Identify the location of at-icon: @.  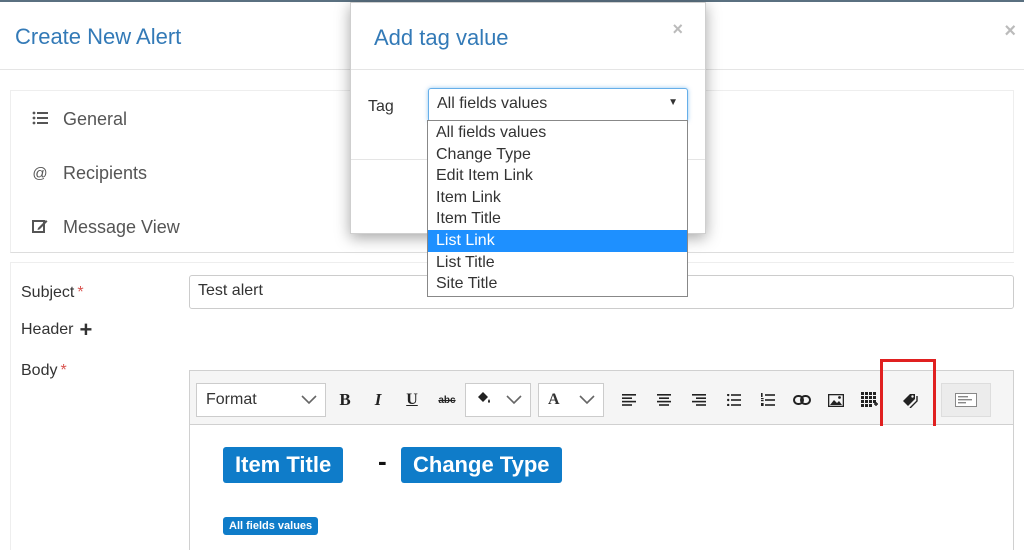
(40, 173).